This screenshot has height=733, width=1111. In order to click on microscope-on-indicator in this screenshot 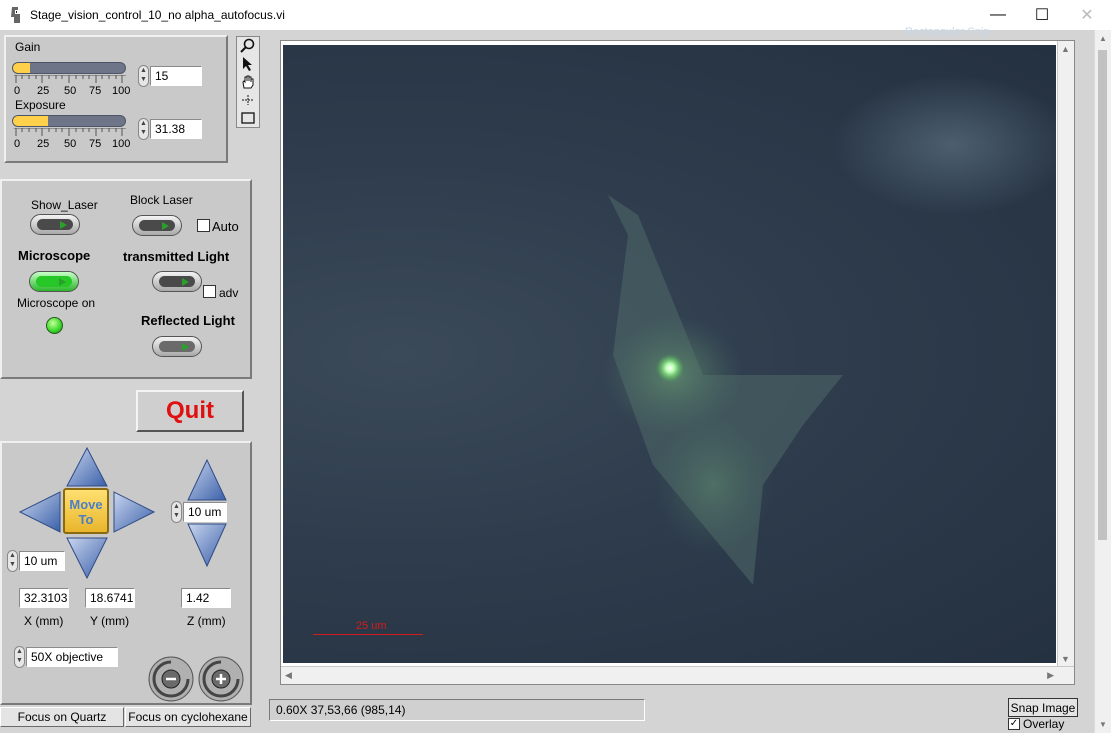, I will do `click(54, 325)`.